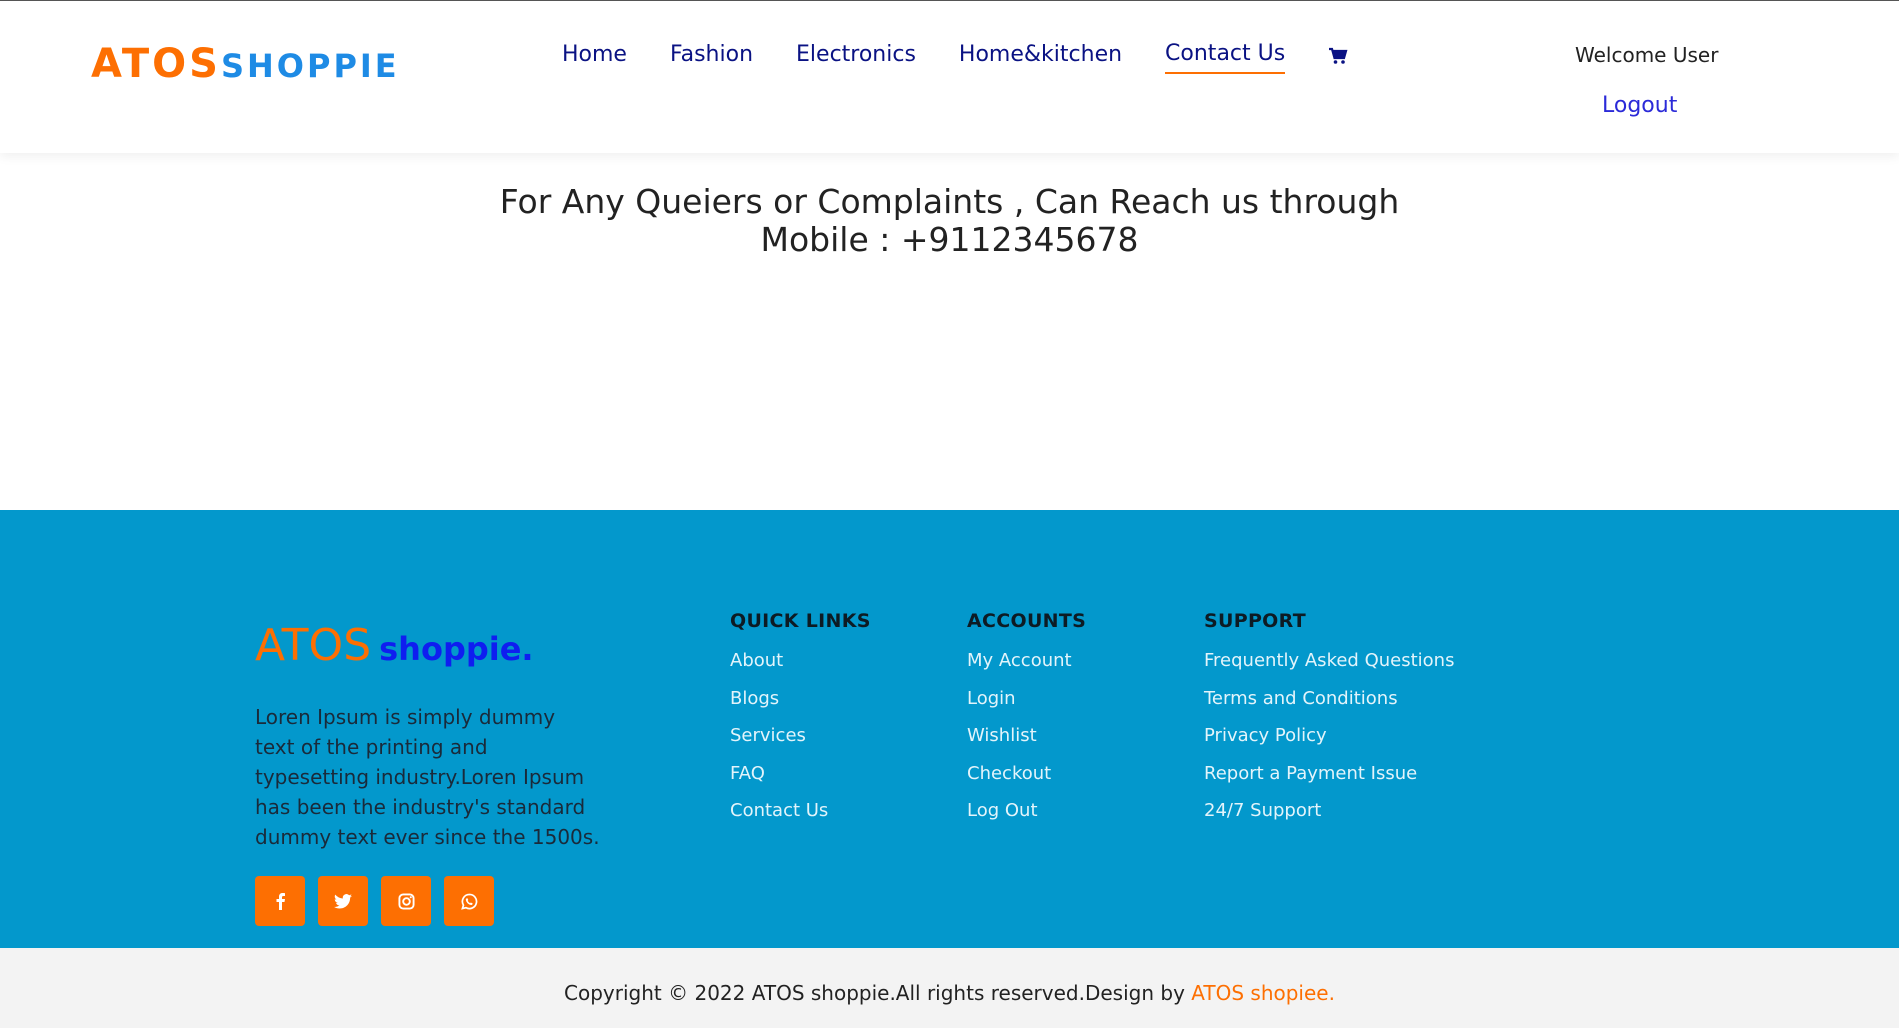 Image resolution: width=1899 pixels, height=1028 pixels. I want to click on footer-link-my-account: My Account, so click(1026, 669).